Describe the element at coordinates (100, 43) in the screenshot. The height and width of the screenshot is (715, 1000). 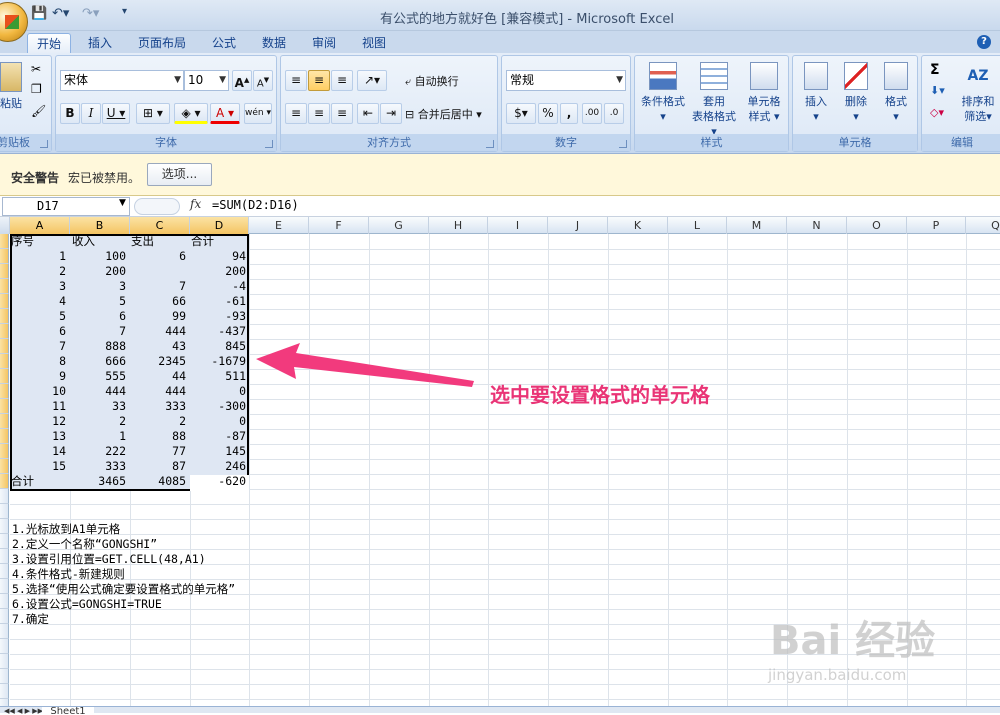
I see `tab-insert: 插入` at that location.